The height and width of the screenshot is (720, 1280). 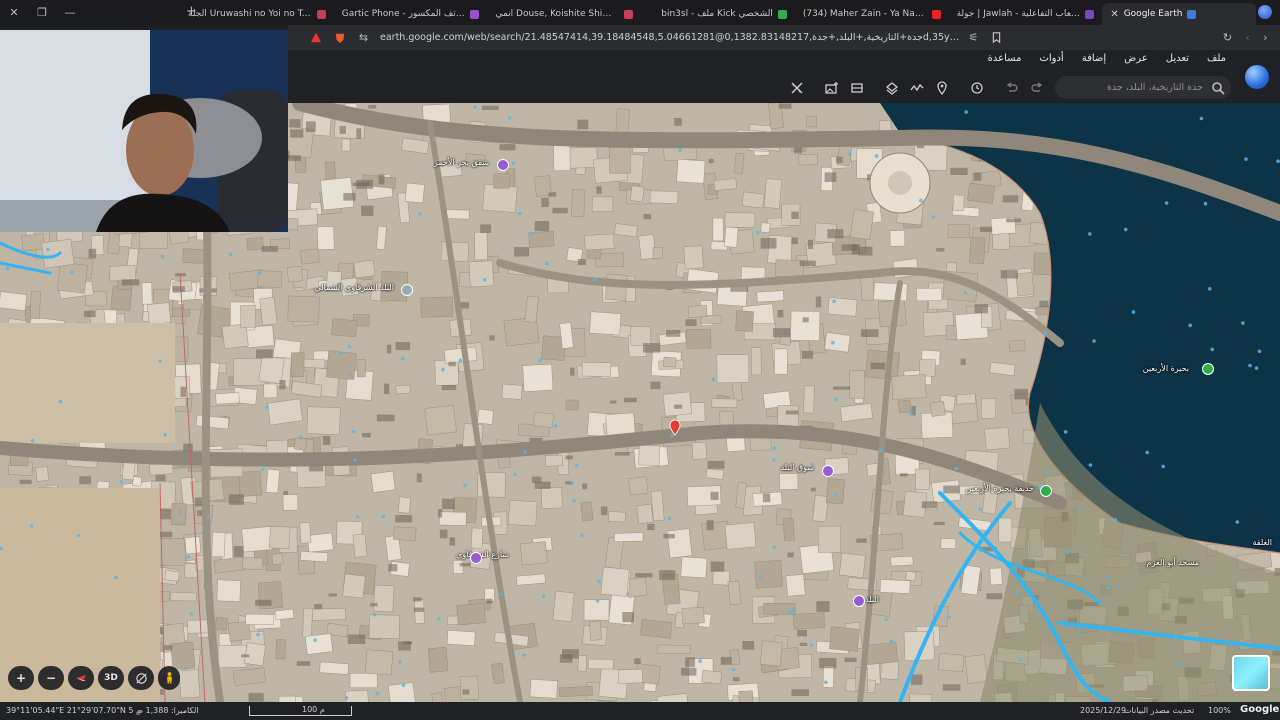 I want to click on restore-window-icon: ❐, so click(x=42, y=12).